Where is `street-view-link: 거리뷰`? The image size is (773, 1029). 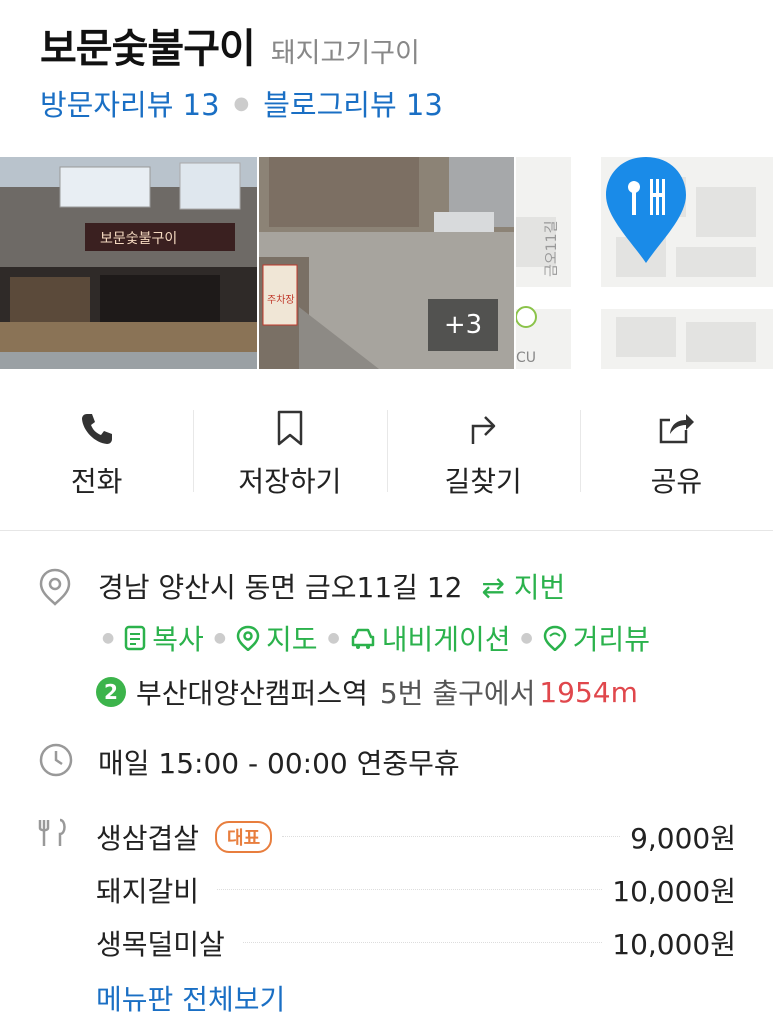 street-view-link: 거리뷰 is located at coordinates (596, 638).